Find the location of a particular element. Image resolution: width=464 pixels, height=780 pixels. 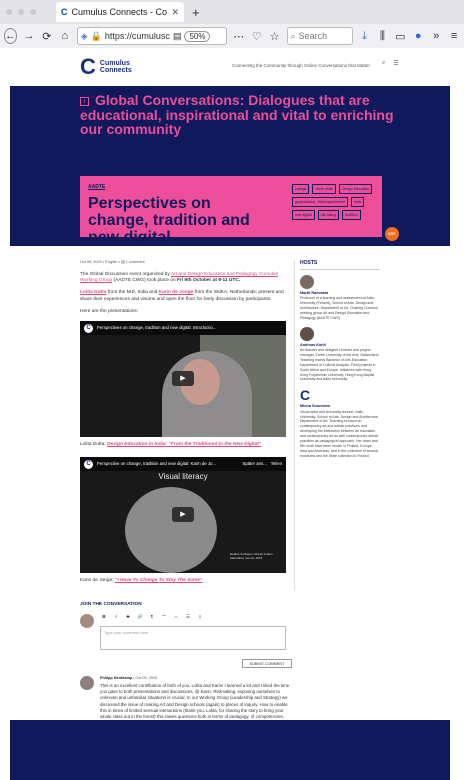

page-scrollbar is located at coordinates (457, 414).